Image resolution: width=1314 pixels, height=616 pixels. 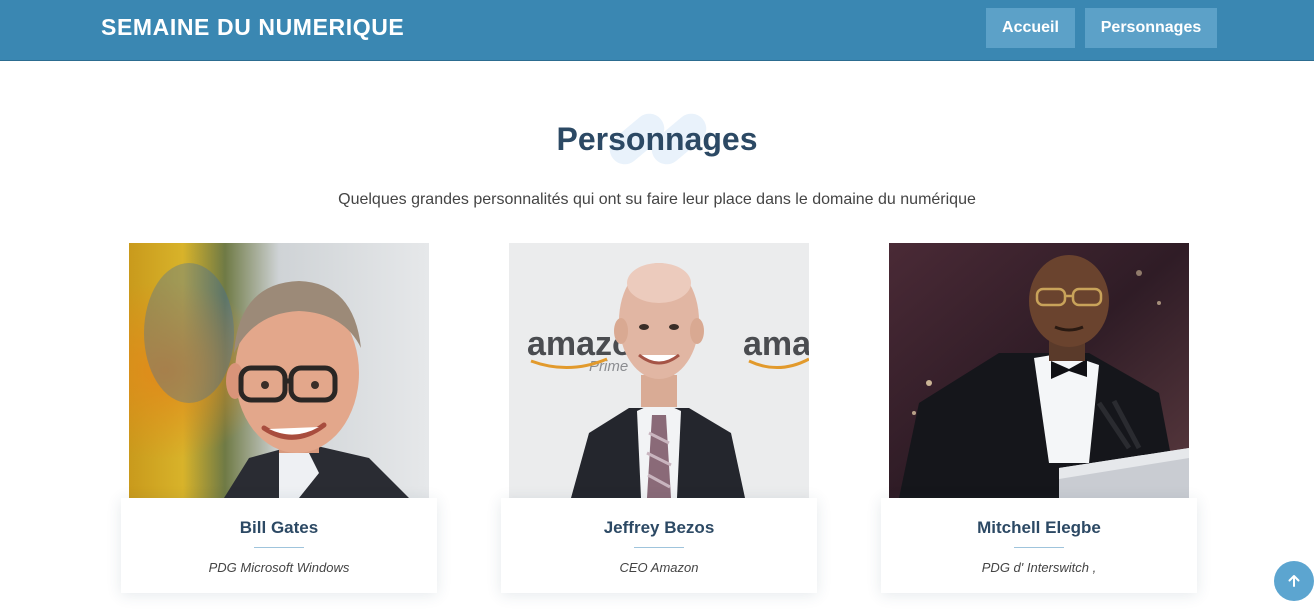 I want to click on backdrop-logo-subtext: Prime, so click(x=608, y=366).